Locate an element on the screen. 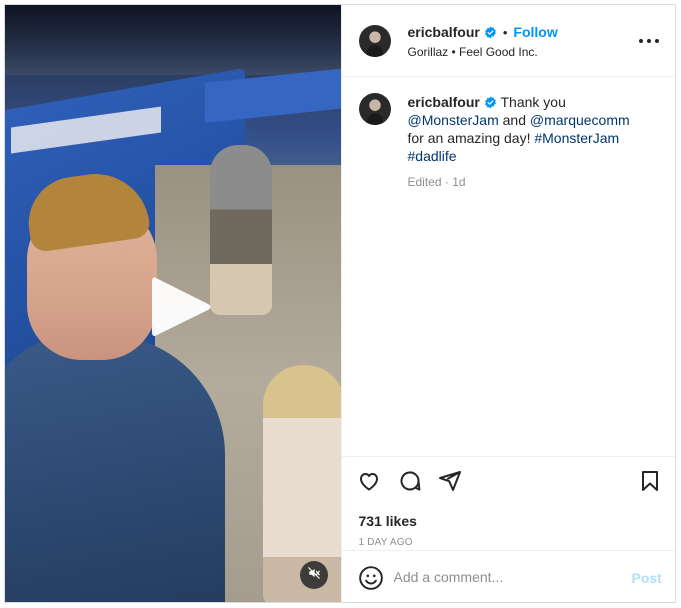 The width and height of the screenshot is (681, 608). like-button is located at coordinates (369, 483).